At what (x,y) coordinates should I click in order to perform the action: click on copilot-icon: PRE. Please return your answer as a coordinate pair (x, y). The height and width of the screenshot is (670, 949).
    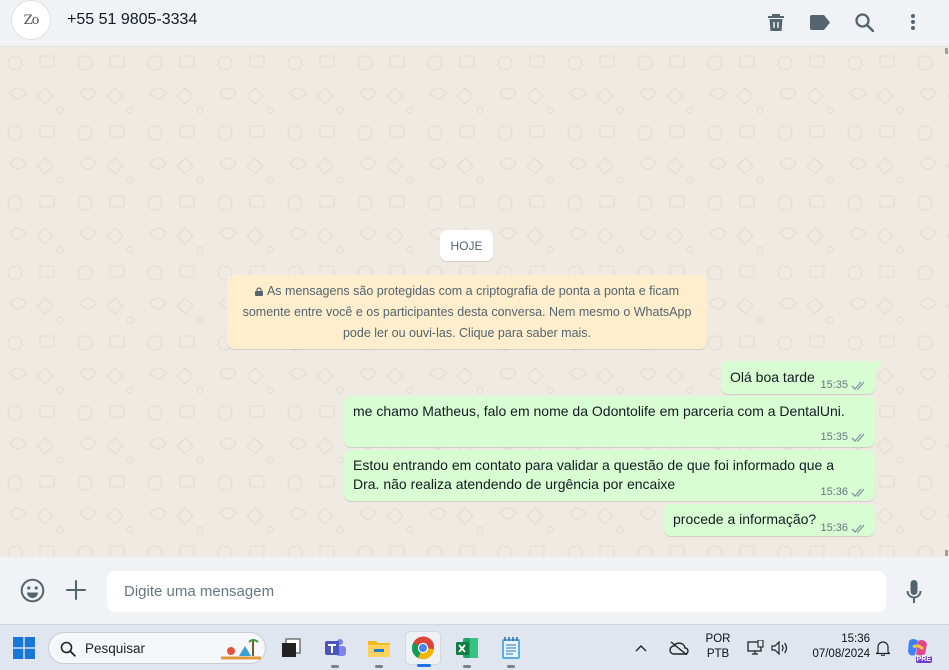
    Looking at the image, I should click on (918, 648).